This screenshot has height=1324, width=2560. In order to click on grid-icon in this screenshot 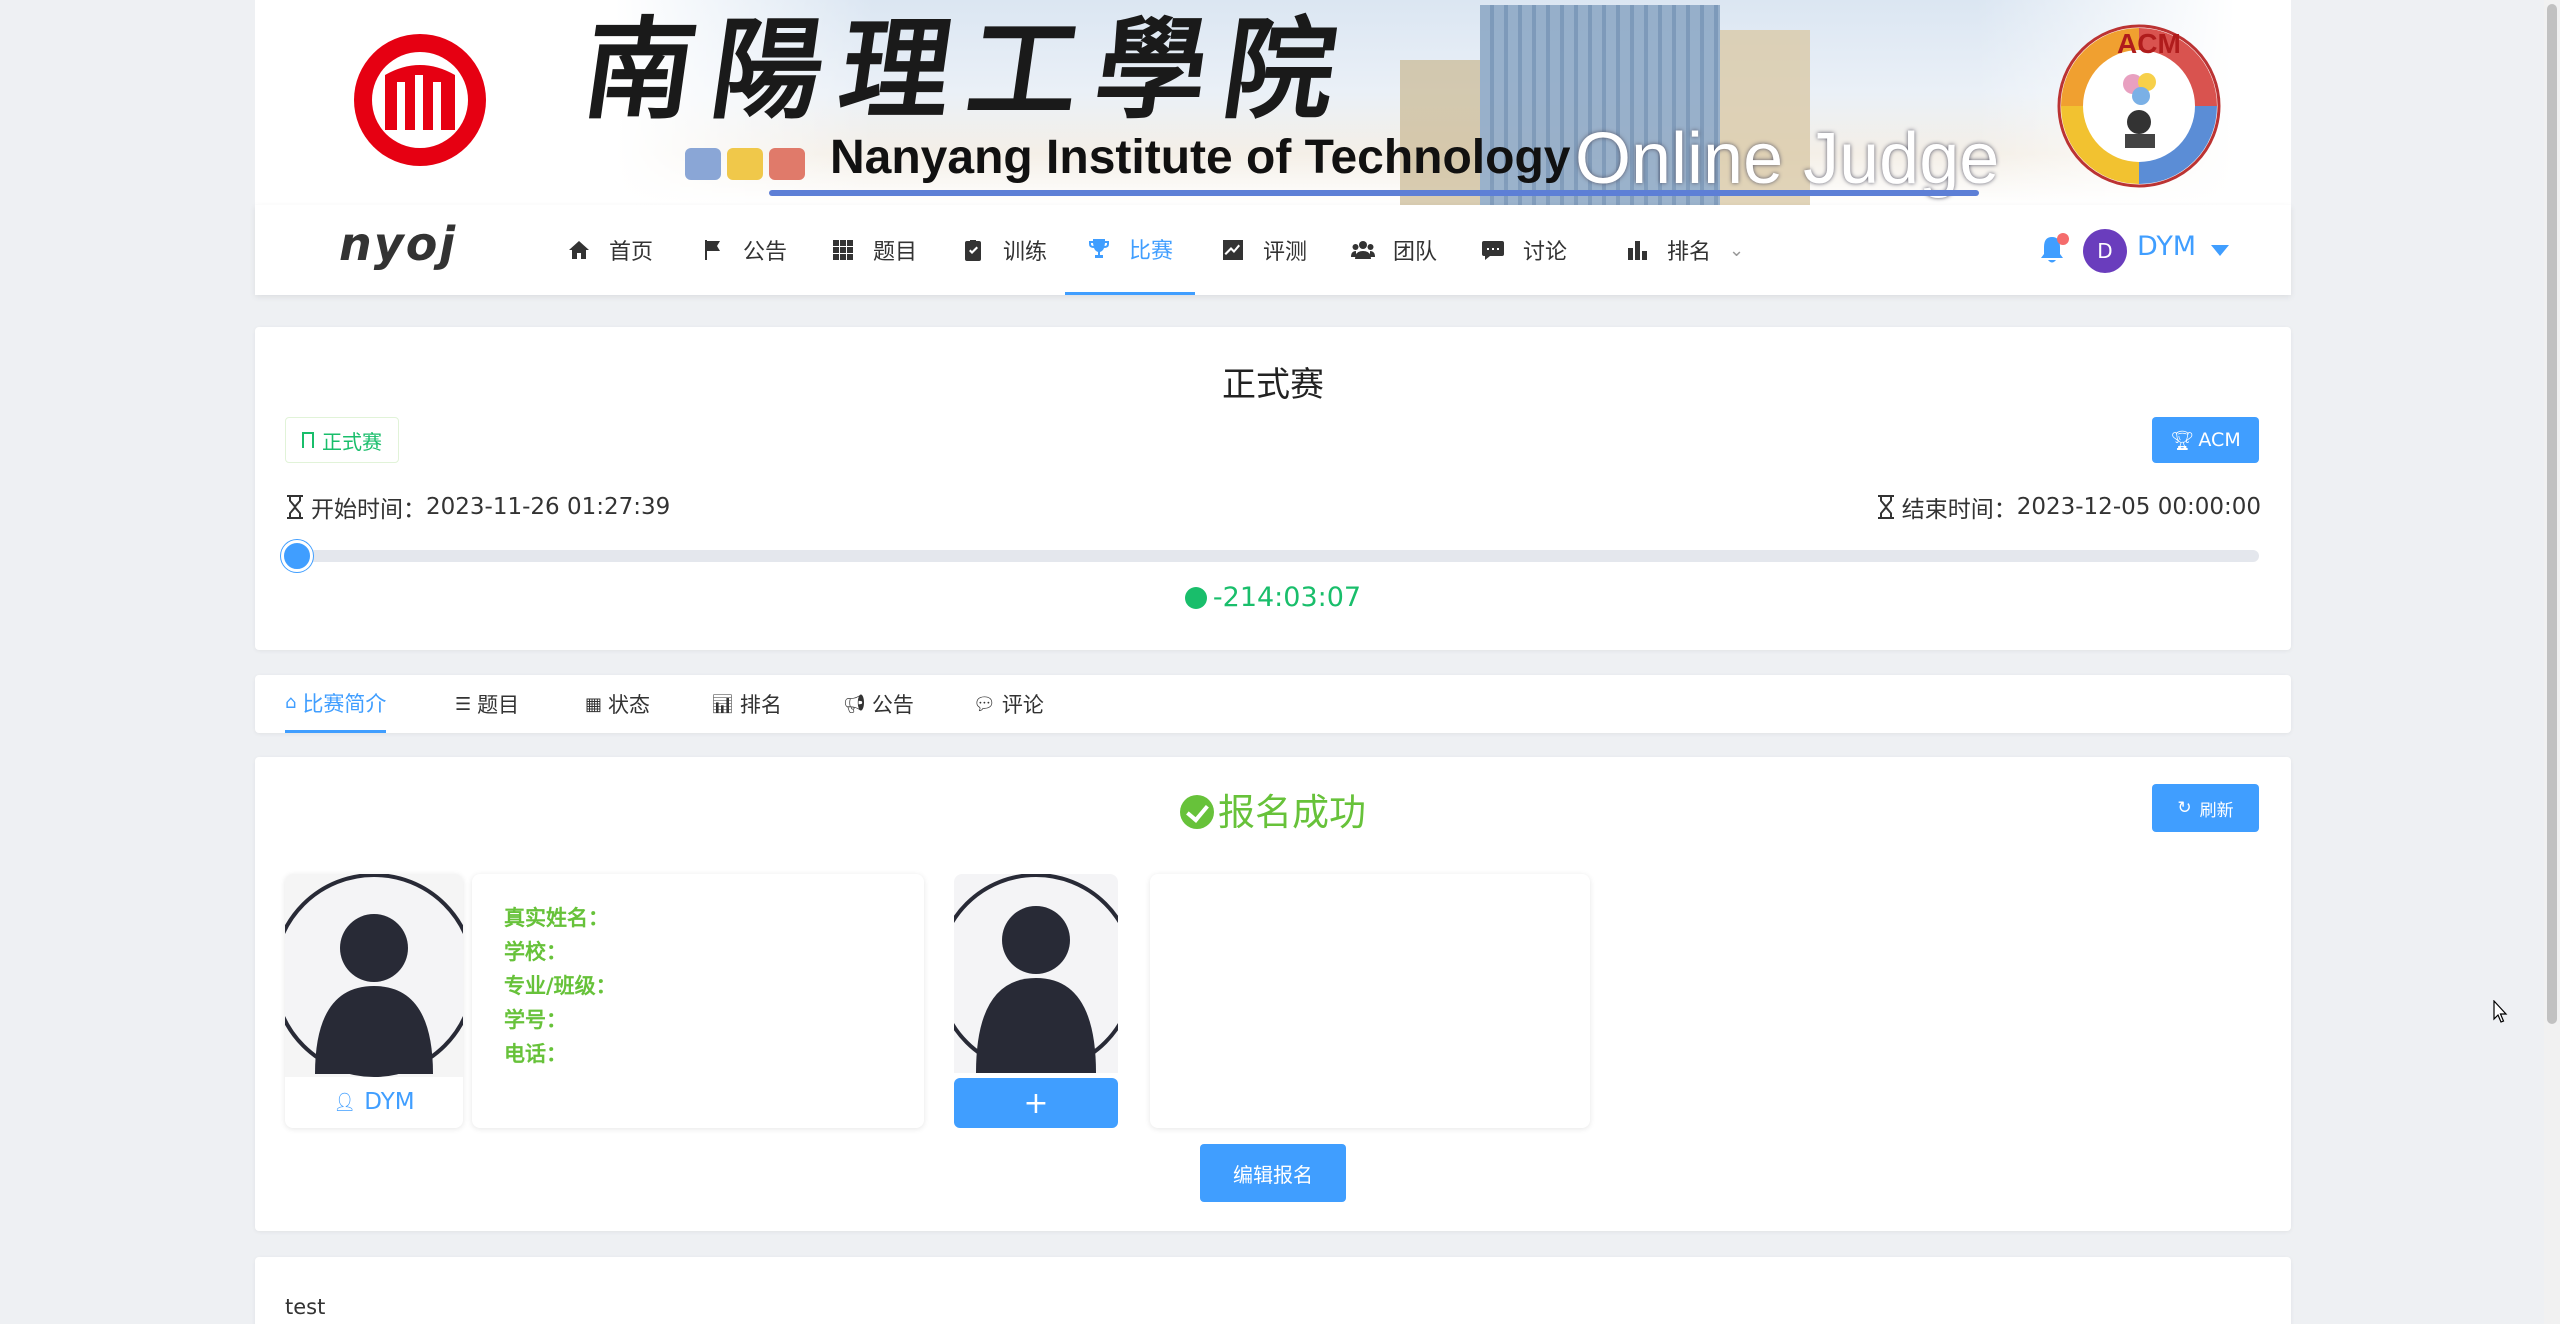, I will do `click(843, 250)`.